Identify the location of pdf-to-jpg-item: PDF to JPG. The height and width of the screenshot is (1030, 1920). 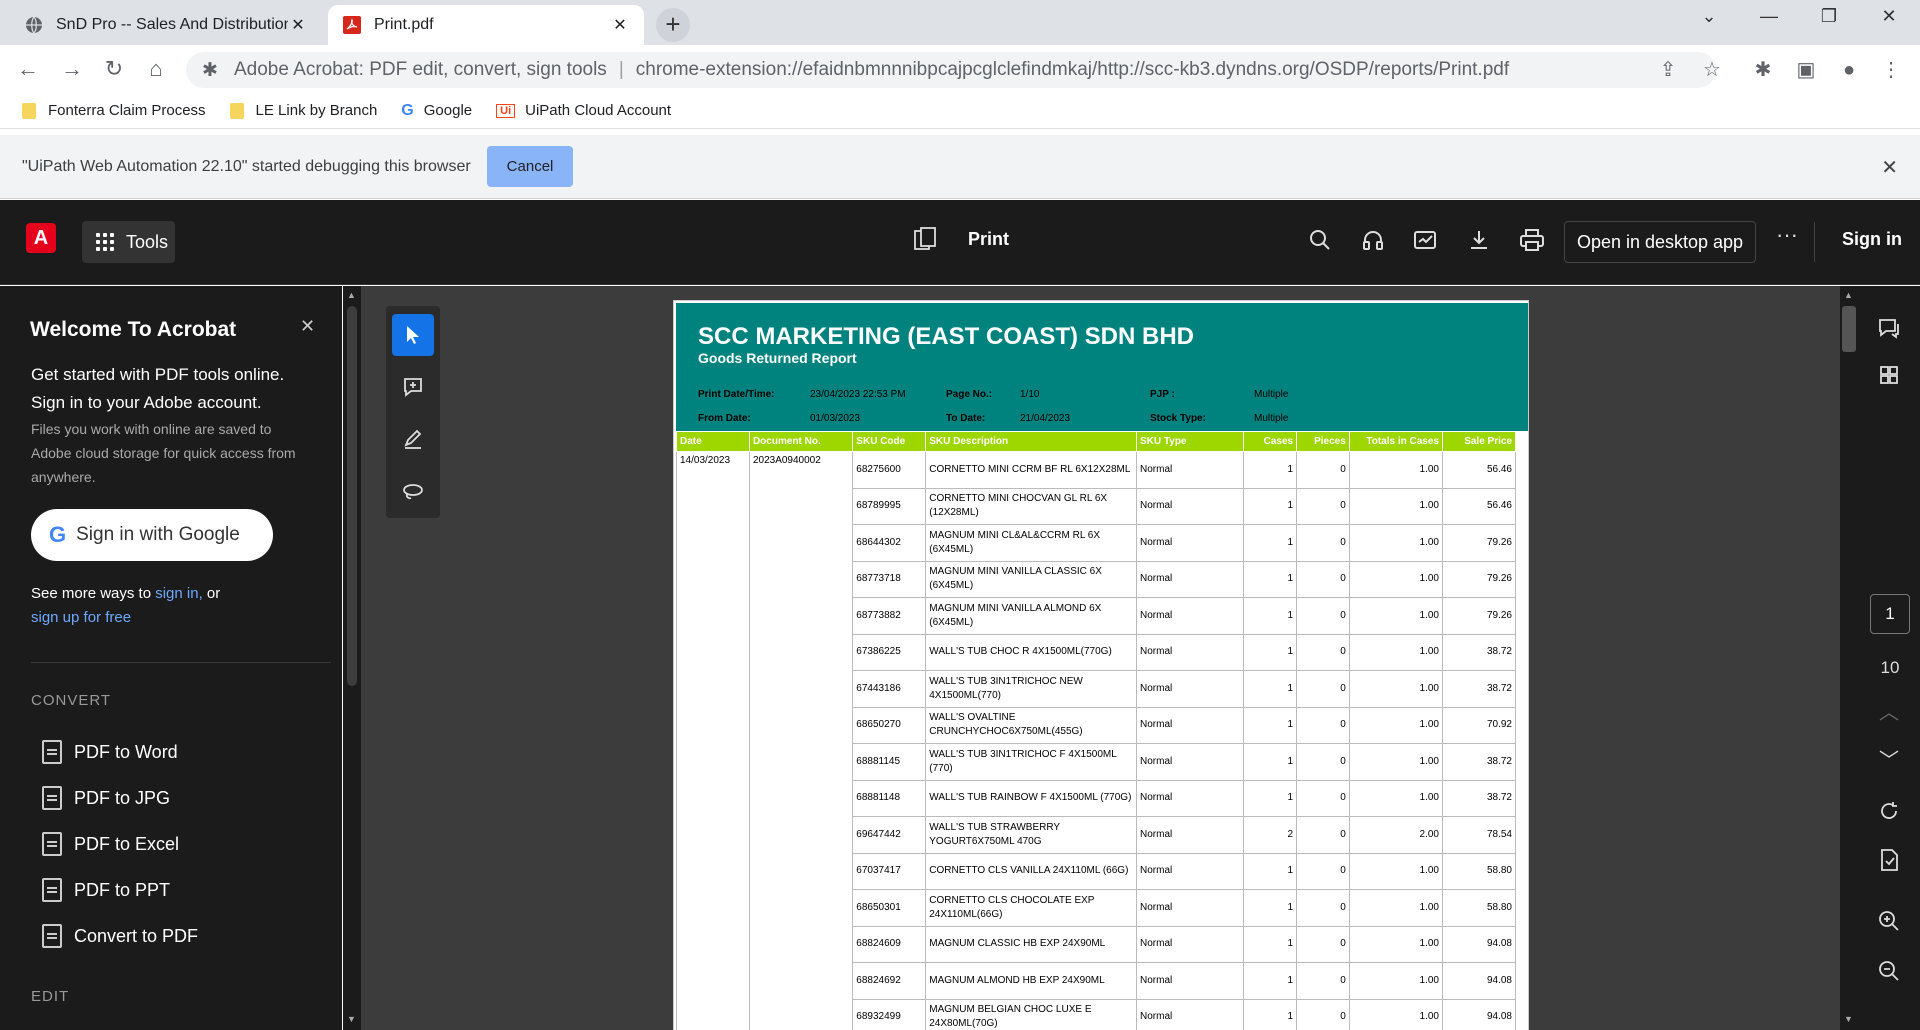
(106, 798).